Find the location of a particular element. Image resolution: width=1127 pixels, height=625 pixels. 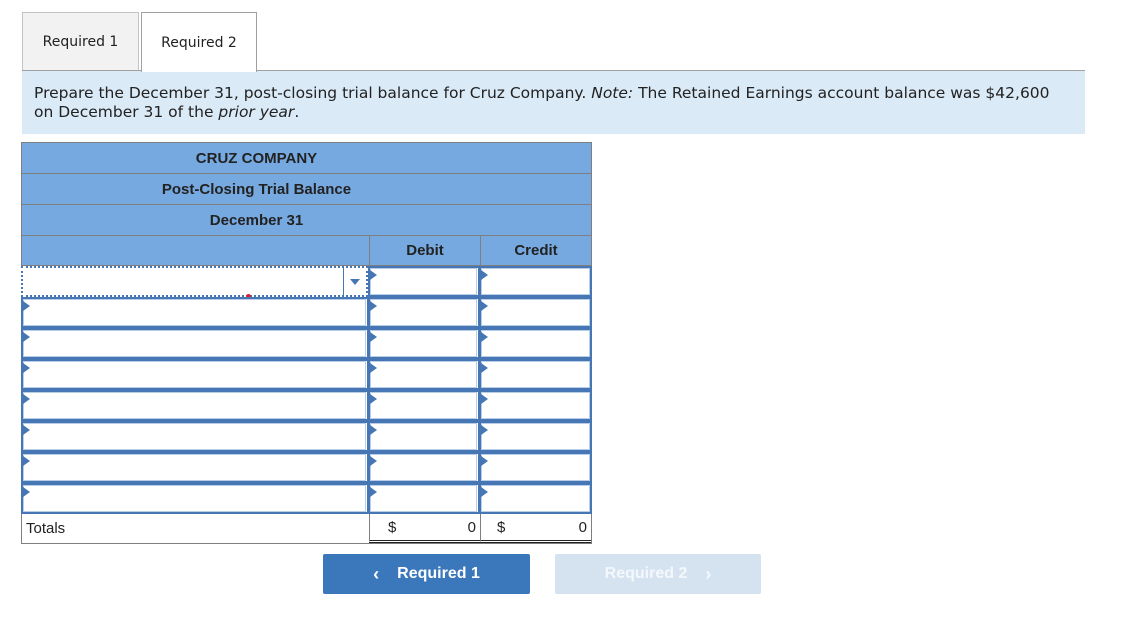

tab-required-2: Required 2 is located at coordinates (199, 42).